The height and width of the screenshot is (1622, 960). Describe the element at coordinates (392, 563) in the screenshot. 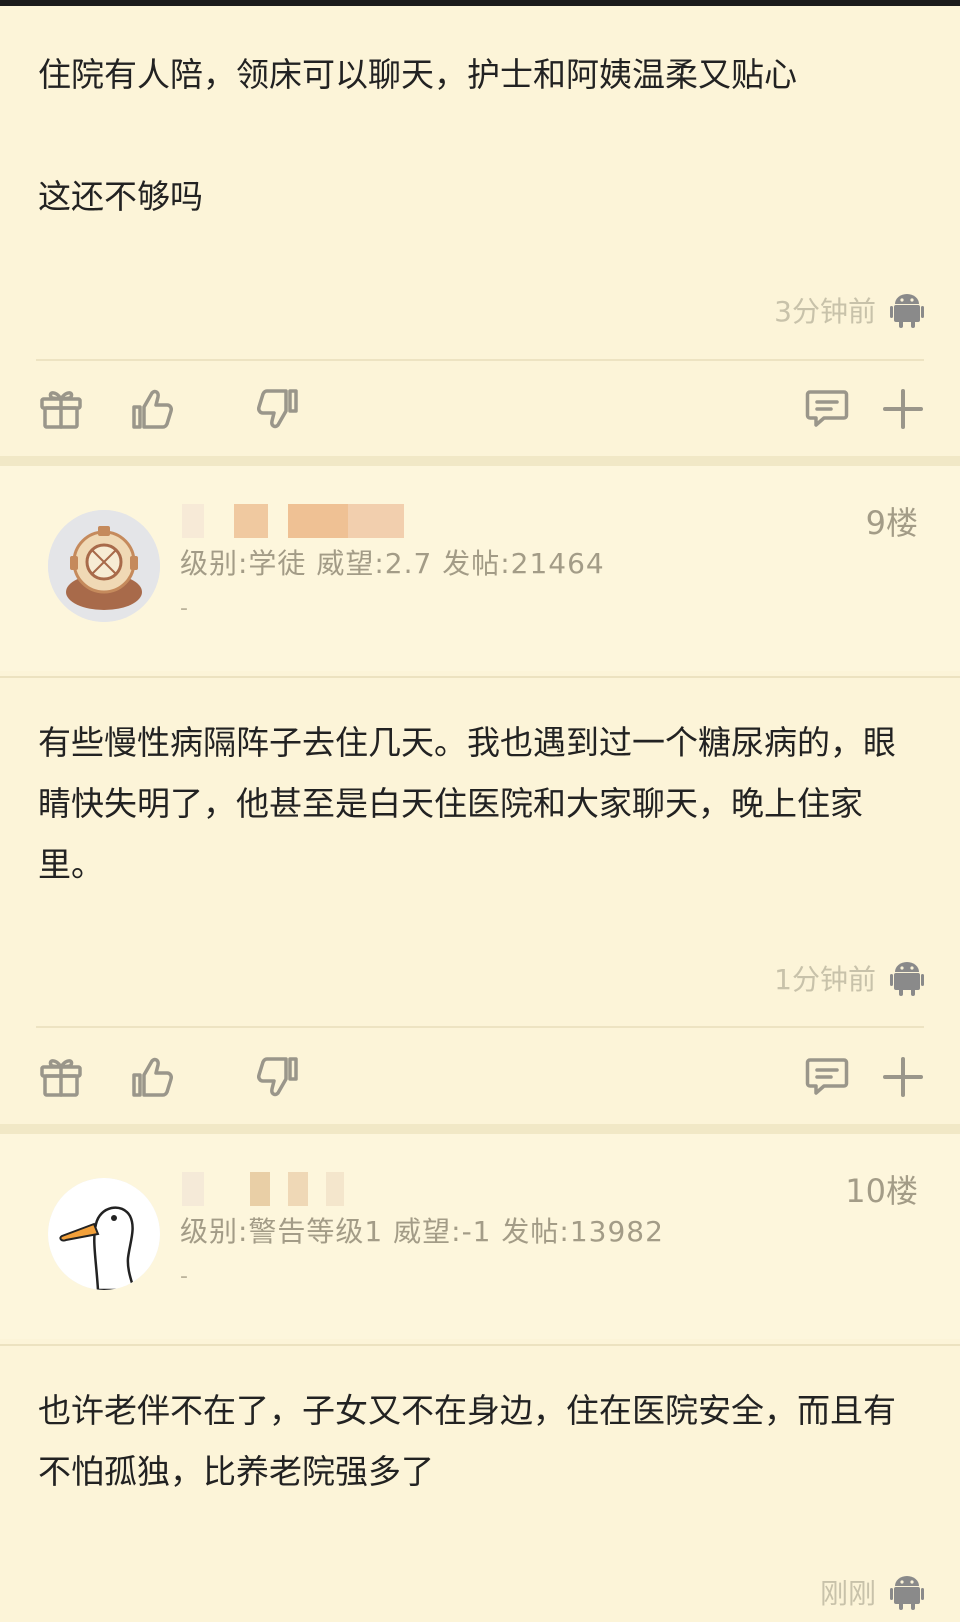

I see `user-stats: 级别:学徒 威望:2.7 发帖:21464` at that location.